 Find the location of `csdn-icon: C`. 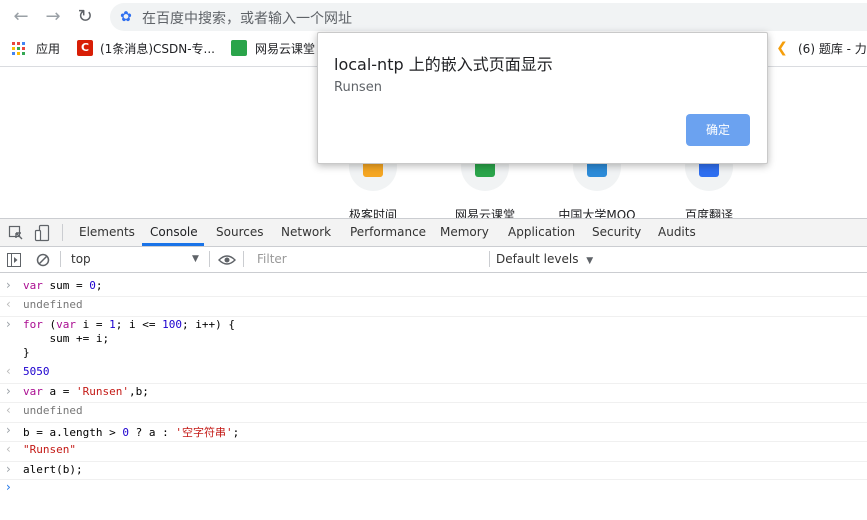

csdn-icon: C is located at coordinates (85, 48).